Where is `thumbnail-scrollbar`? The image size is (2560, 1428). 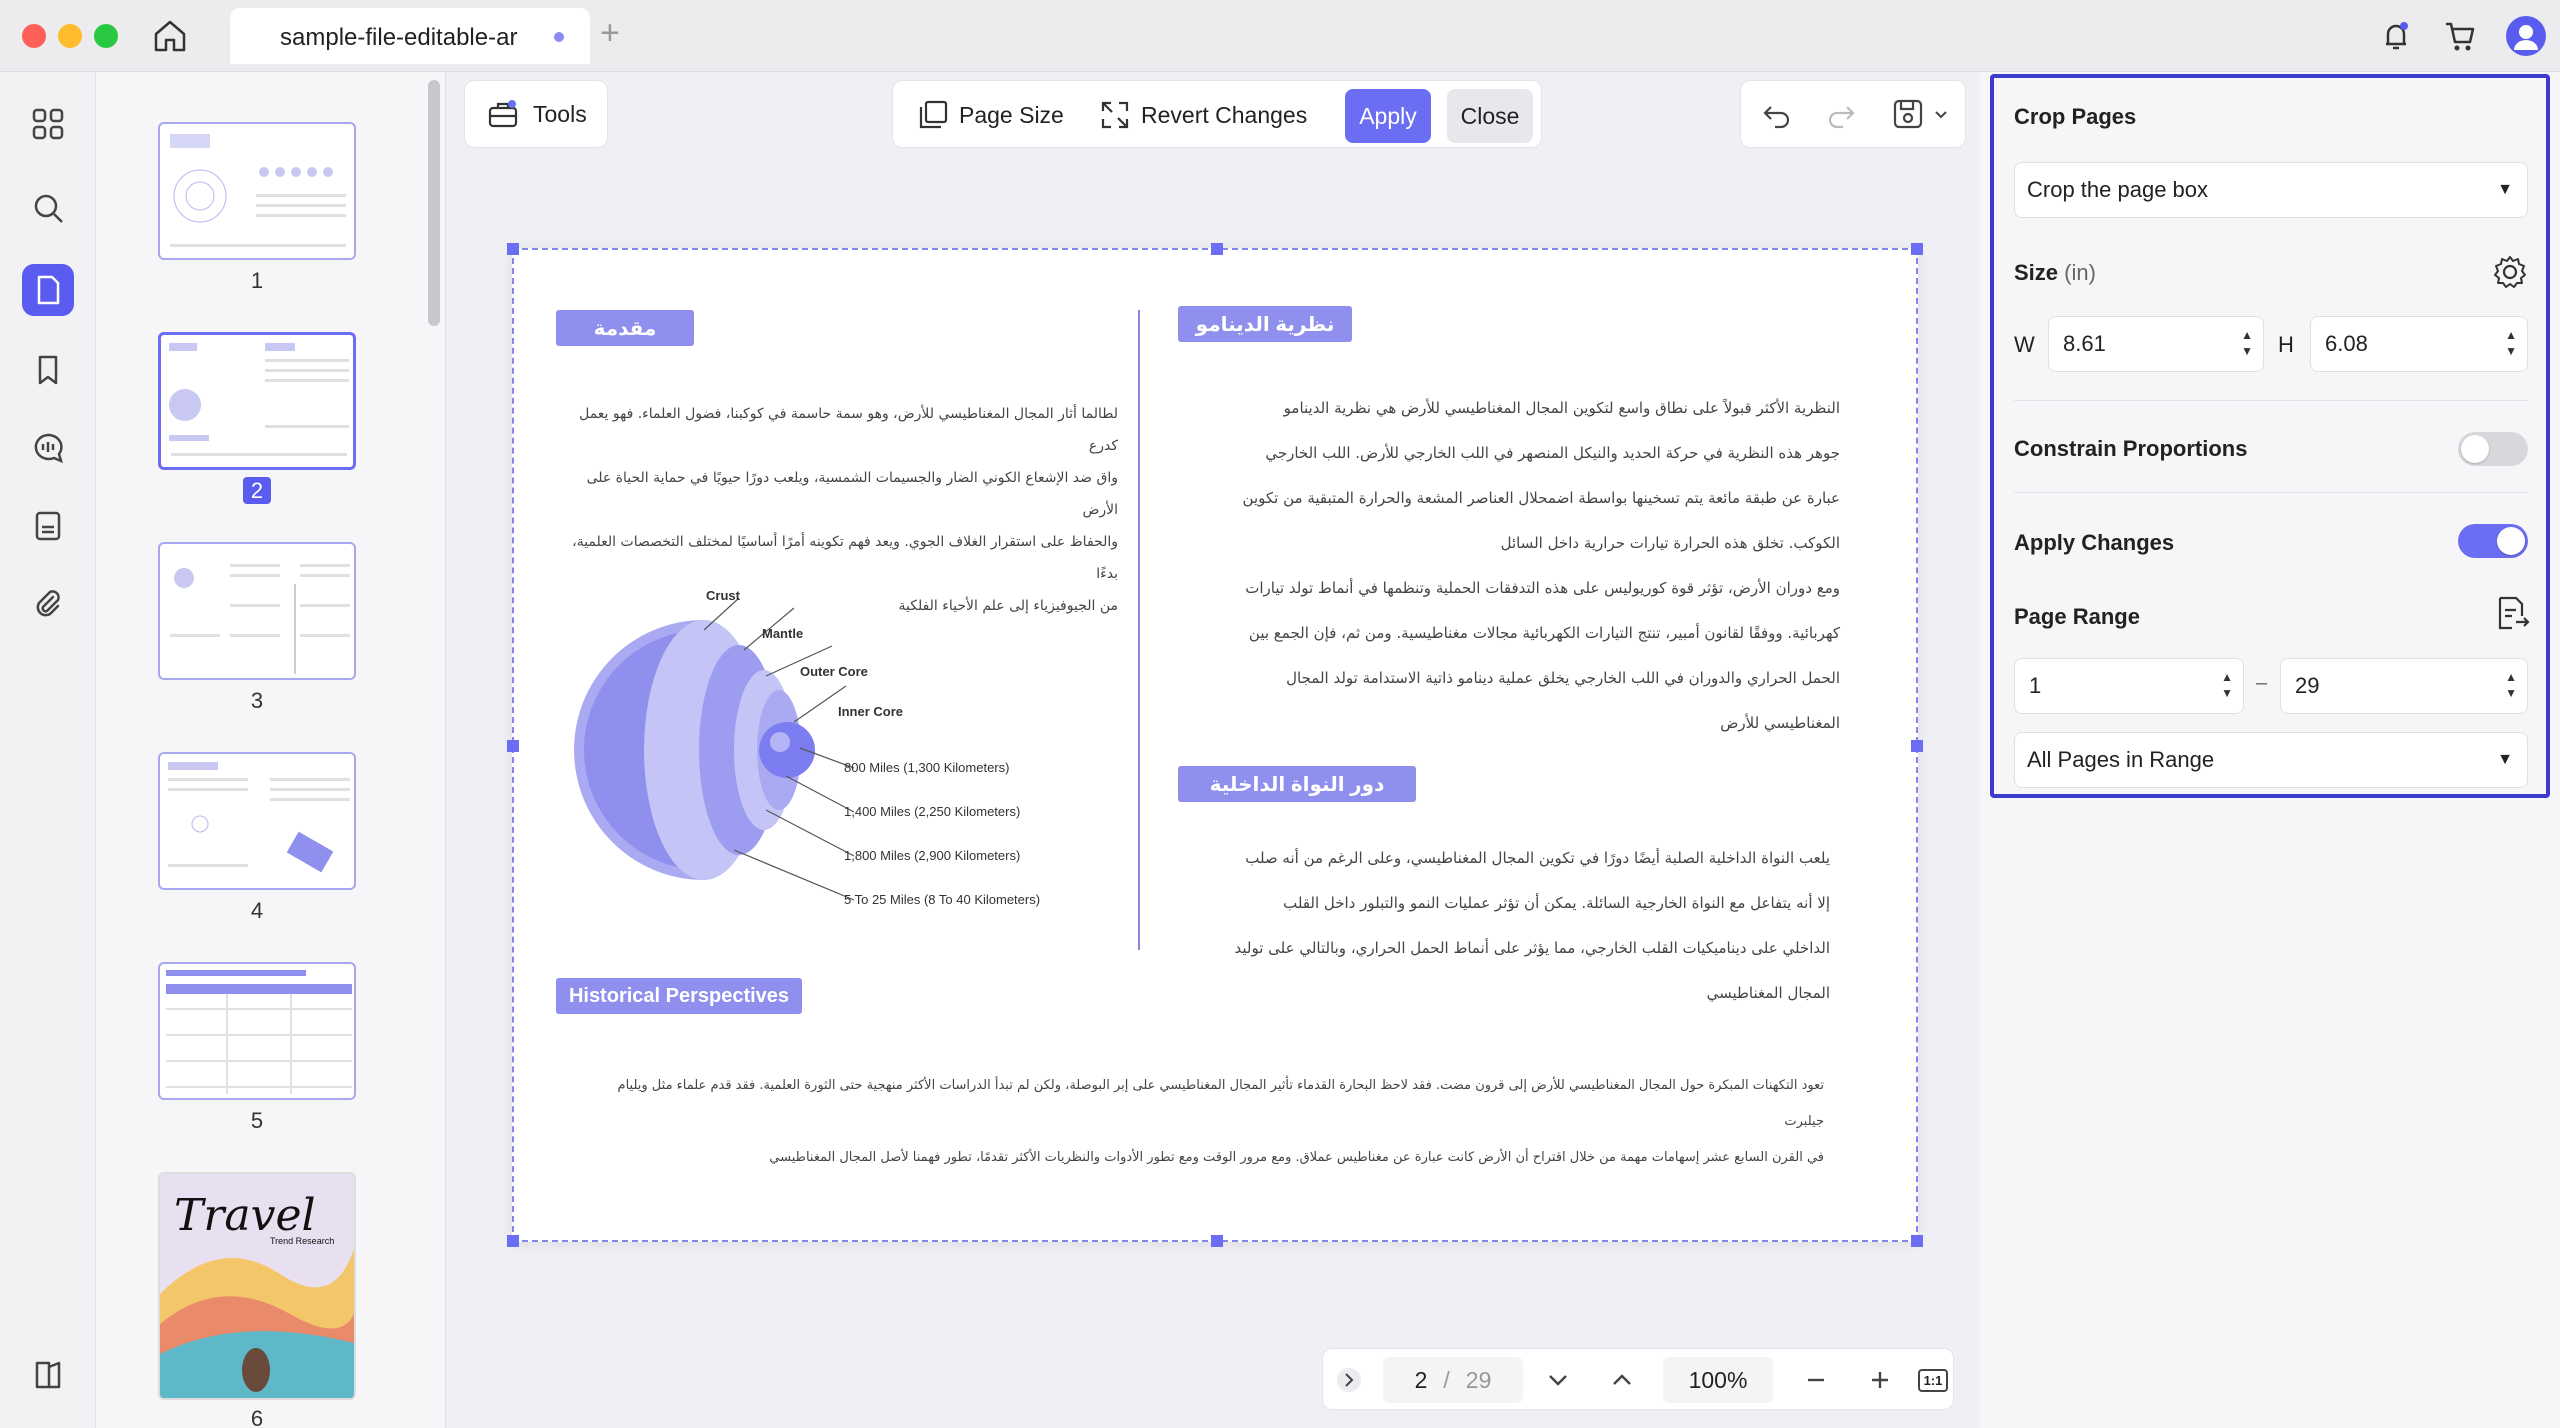
thumbnail-scrollbar is located at coordinates (434, 203).